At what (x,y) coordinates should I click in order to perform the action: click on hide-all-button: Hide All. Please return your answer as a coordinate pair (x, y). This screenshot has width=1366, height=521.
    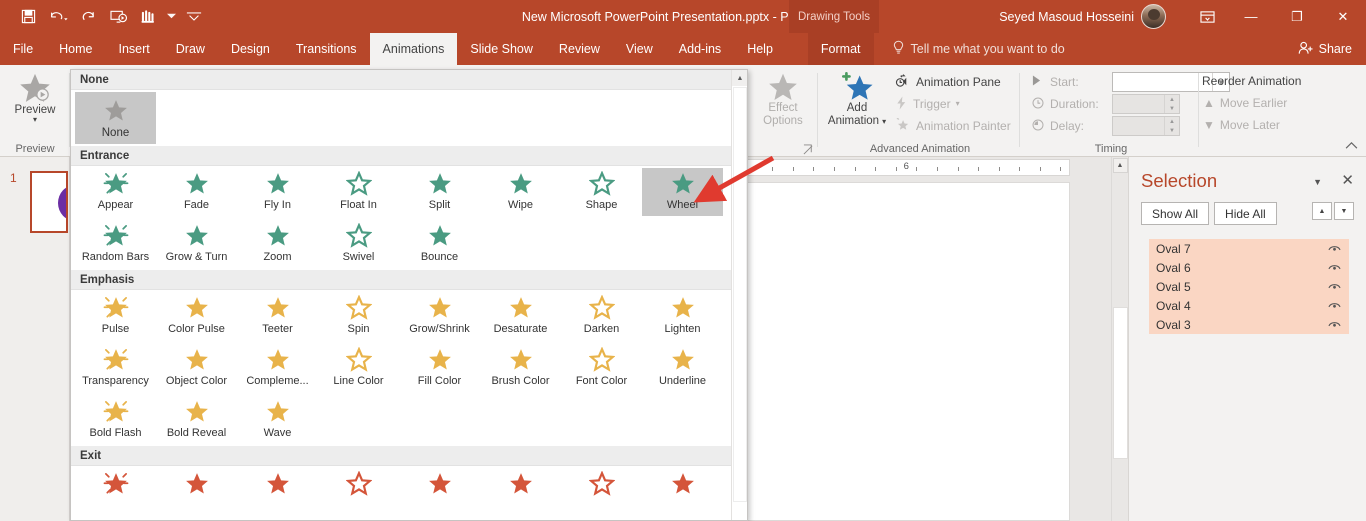
    Looking at the image, I should click on (1245, 213).